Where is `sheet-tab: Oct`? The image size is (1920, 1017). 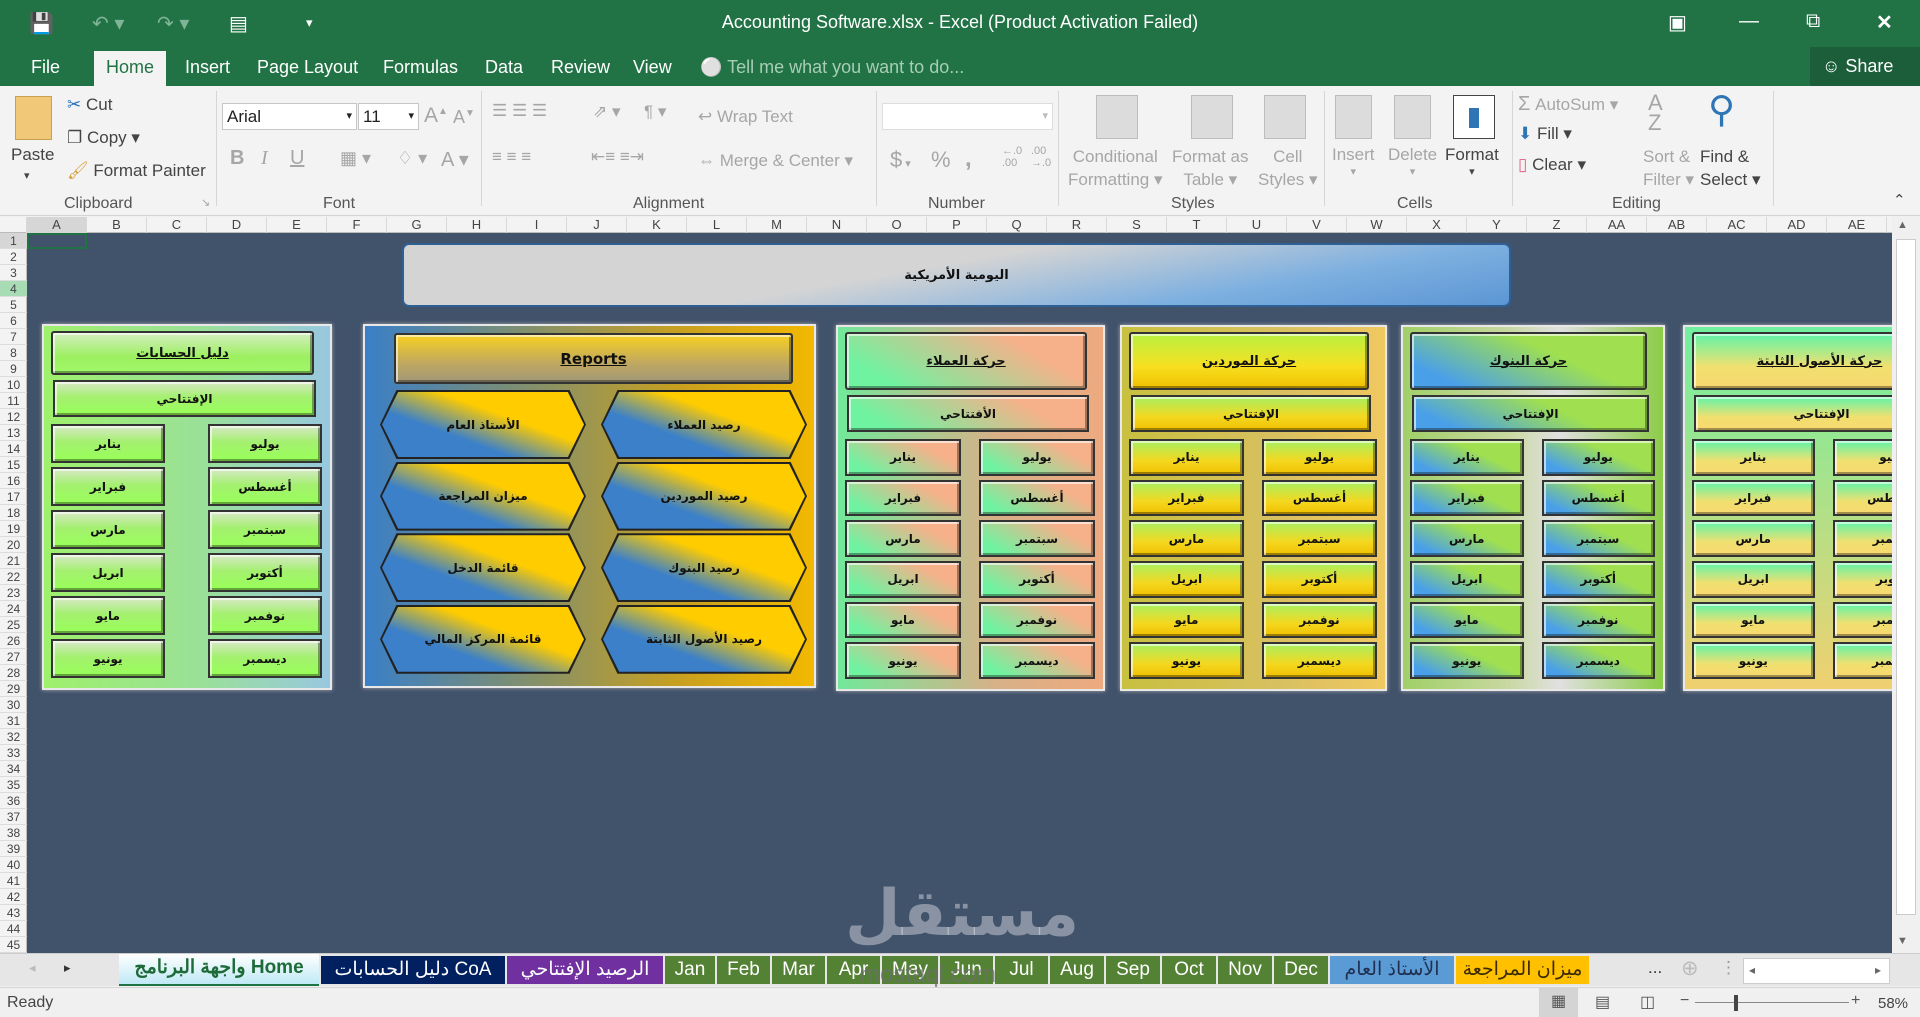
sheet-tab: Oct is located at coordinates (1189, 970).